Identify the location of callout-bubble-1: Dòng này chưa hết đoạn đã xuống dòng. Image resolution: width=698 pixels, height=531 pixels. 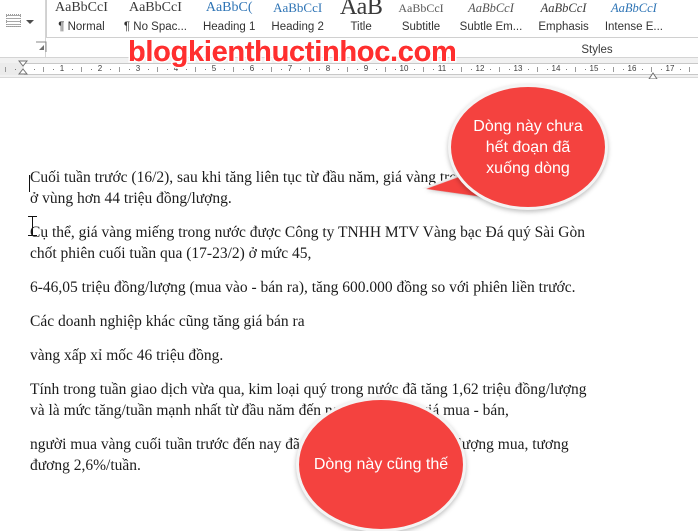
(514, 154).